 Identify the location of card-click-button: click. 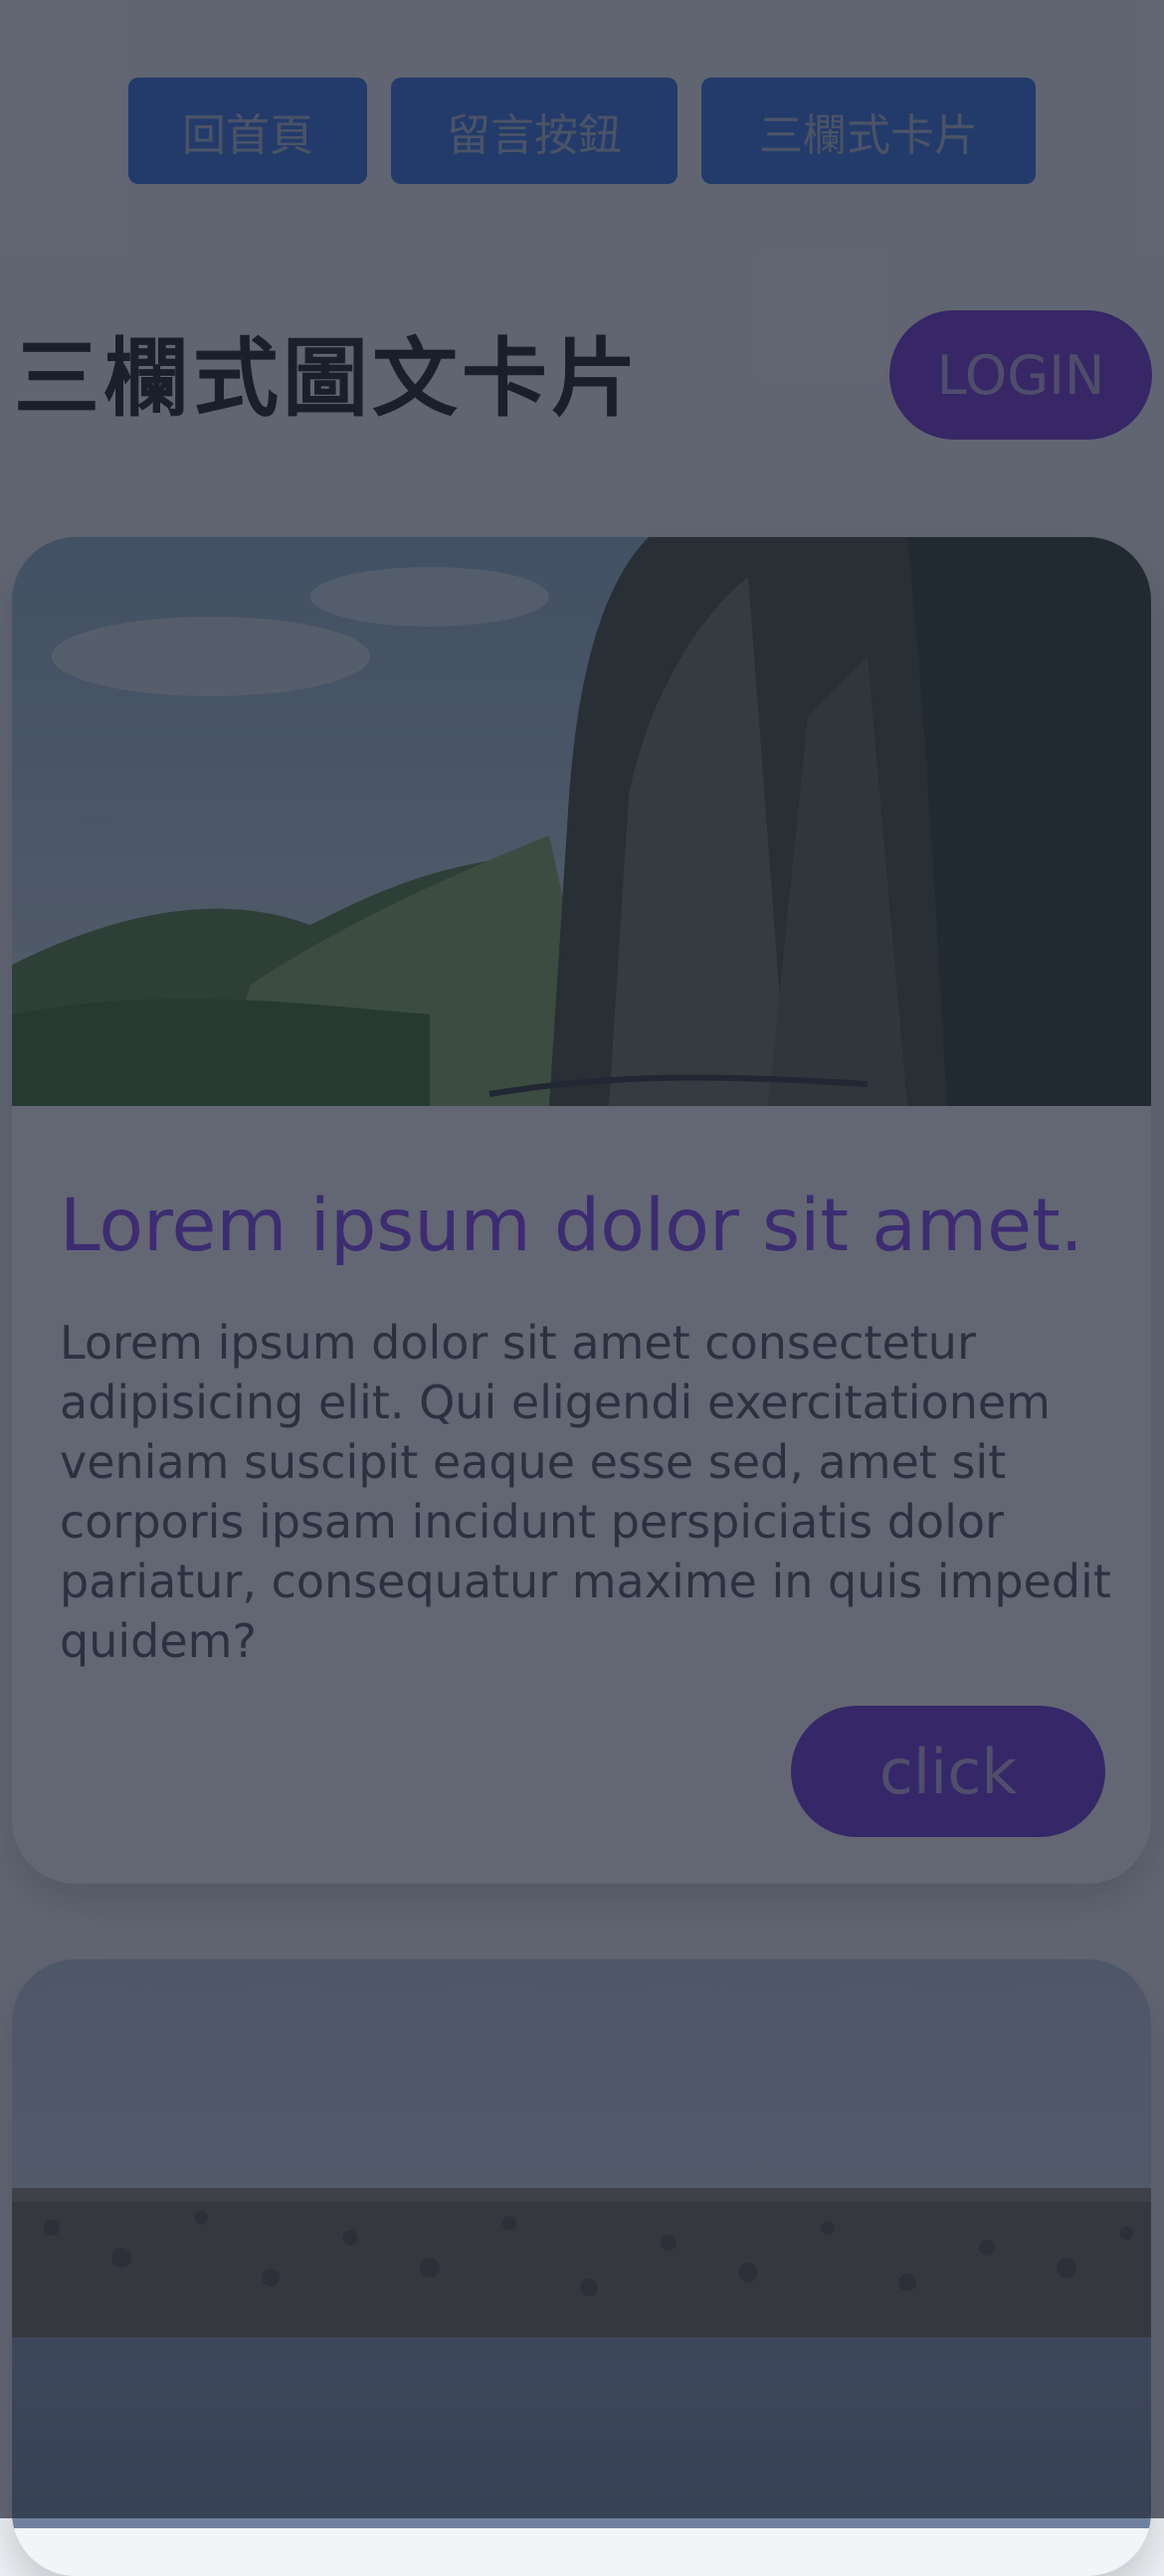
(948, 1771).